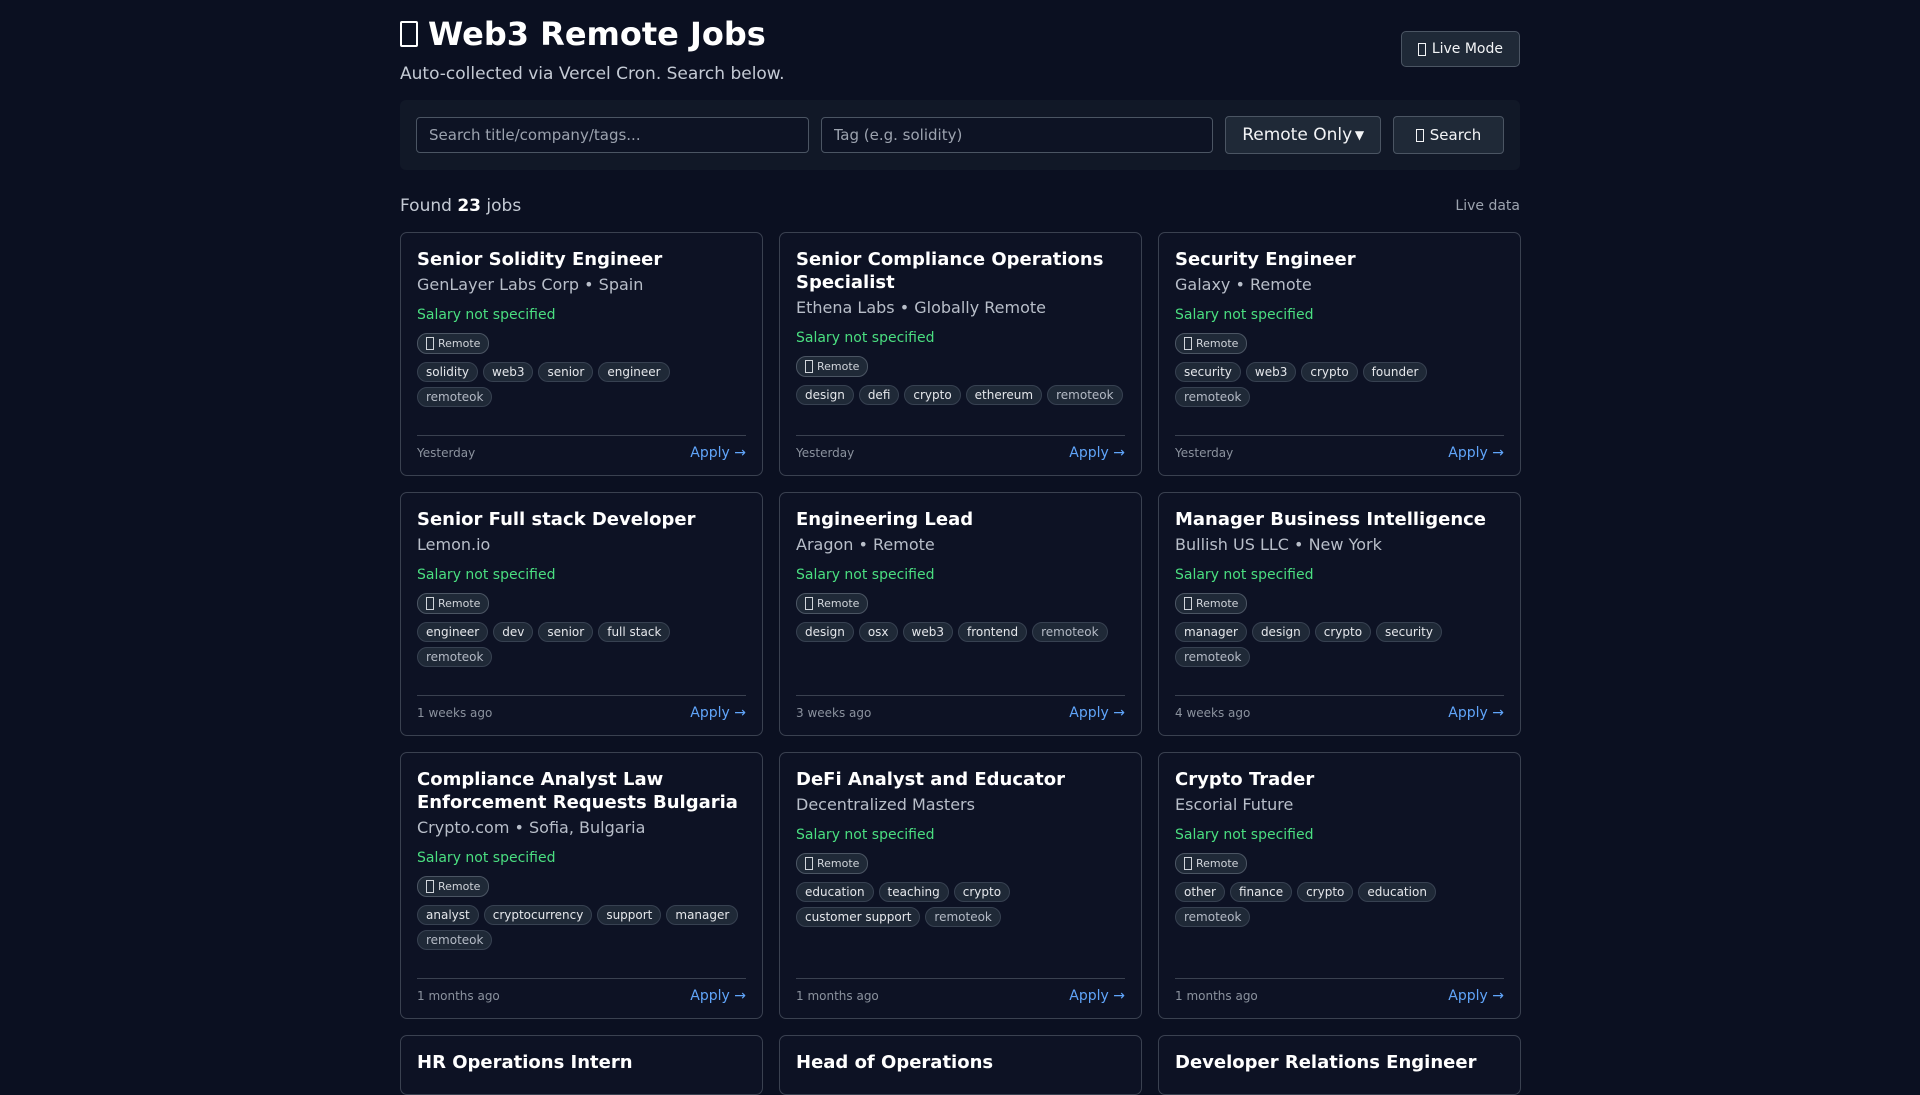 This screenshot has height=1095, width=1920. Describe the element at coordinates (1487, 206) in the screenshot. I see `data-source-label: Live data` at that location.